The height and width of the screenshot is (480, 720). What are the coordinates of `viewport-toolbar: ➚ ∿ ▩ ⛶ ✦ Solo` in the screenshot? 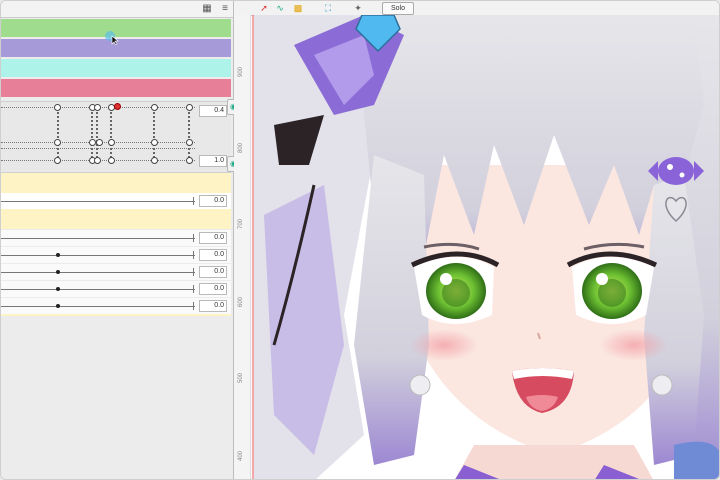 It's located at (476, 8).